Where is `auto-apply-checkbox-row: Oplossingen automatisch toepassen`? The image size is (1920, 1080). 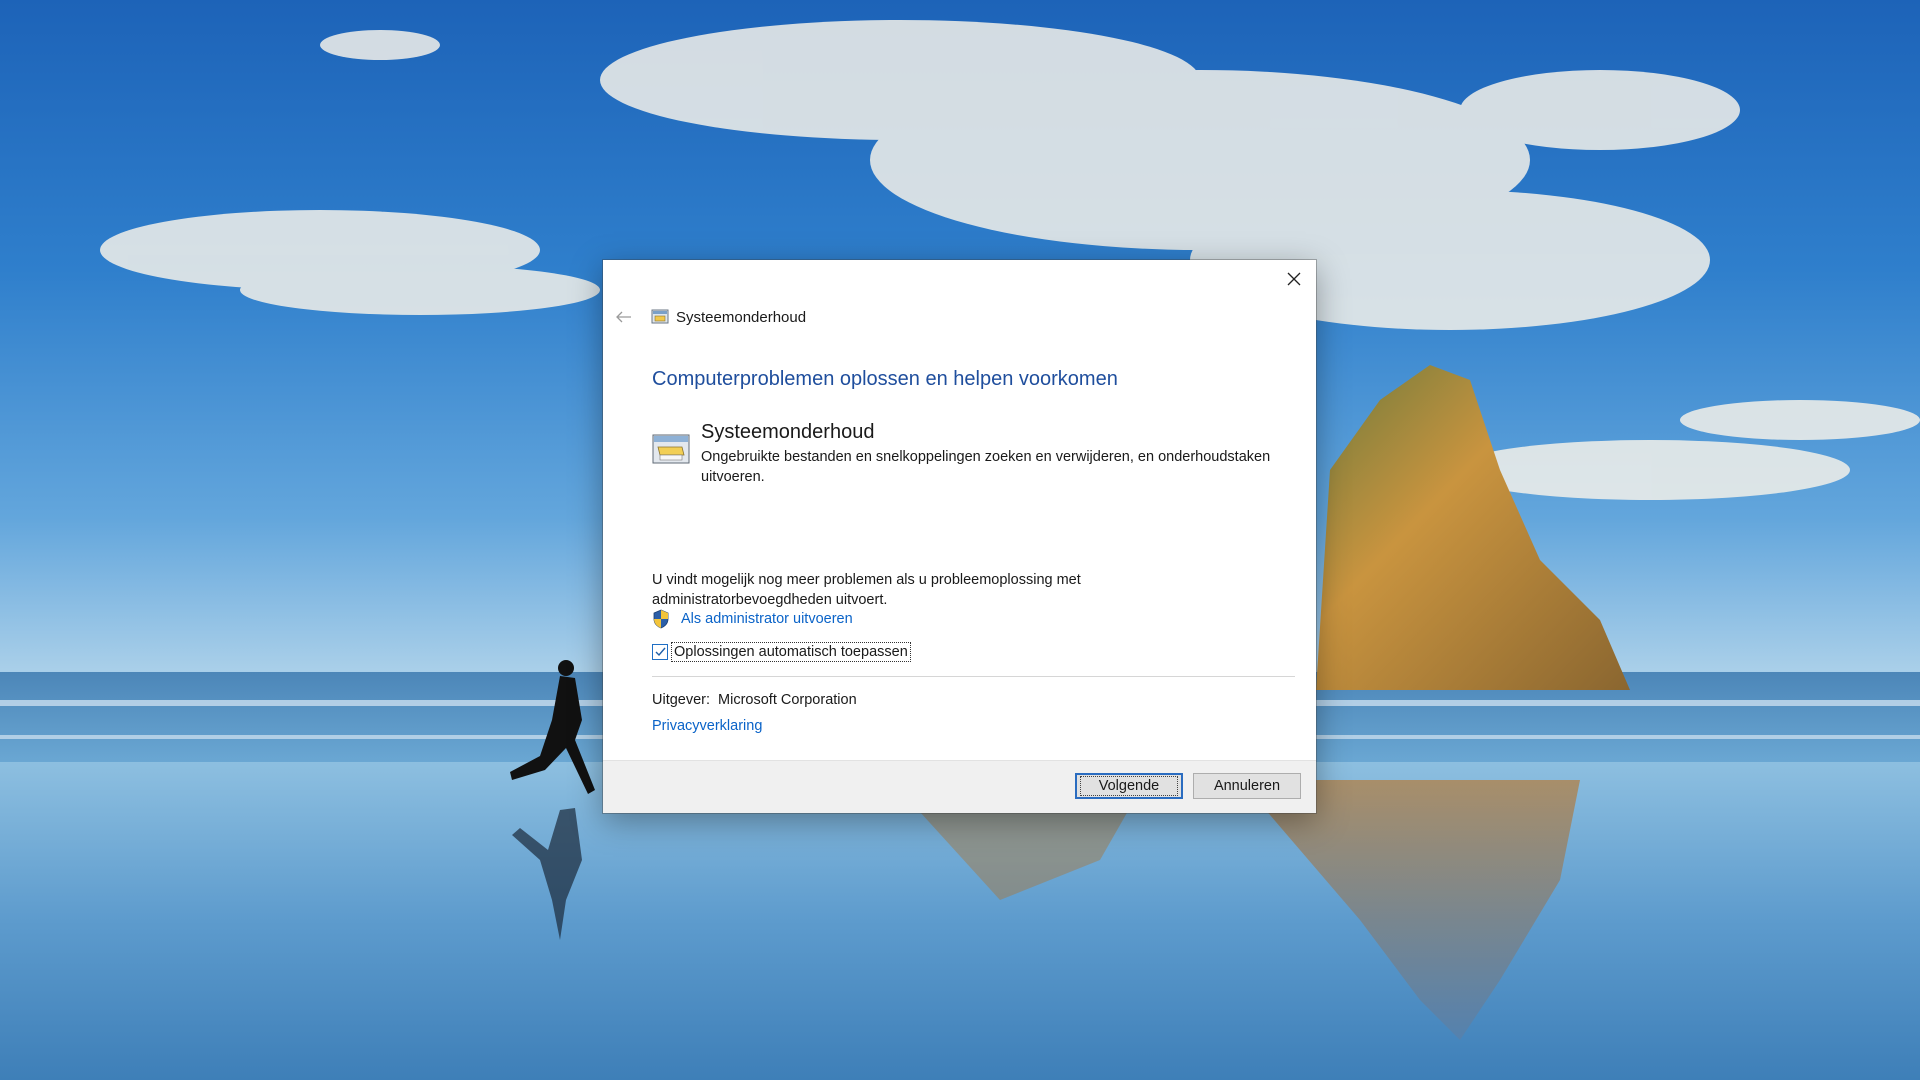 auto-apply-checkbox-row: Oplossingen automatisch toepassen is located at coordinates (781, 652).